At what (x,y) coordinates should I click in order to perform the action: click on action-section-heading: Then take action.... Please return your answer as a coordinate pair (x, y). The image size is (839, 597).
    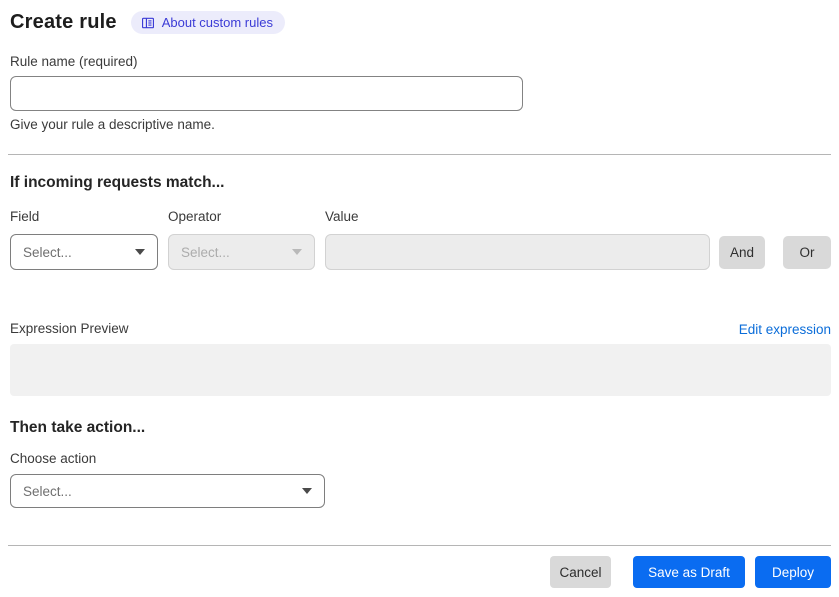
    Looking at the image, I should click on (78, 427).